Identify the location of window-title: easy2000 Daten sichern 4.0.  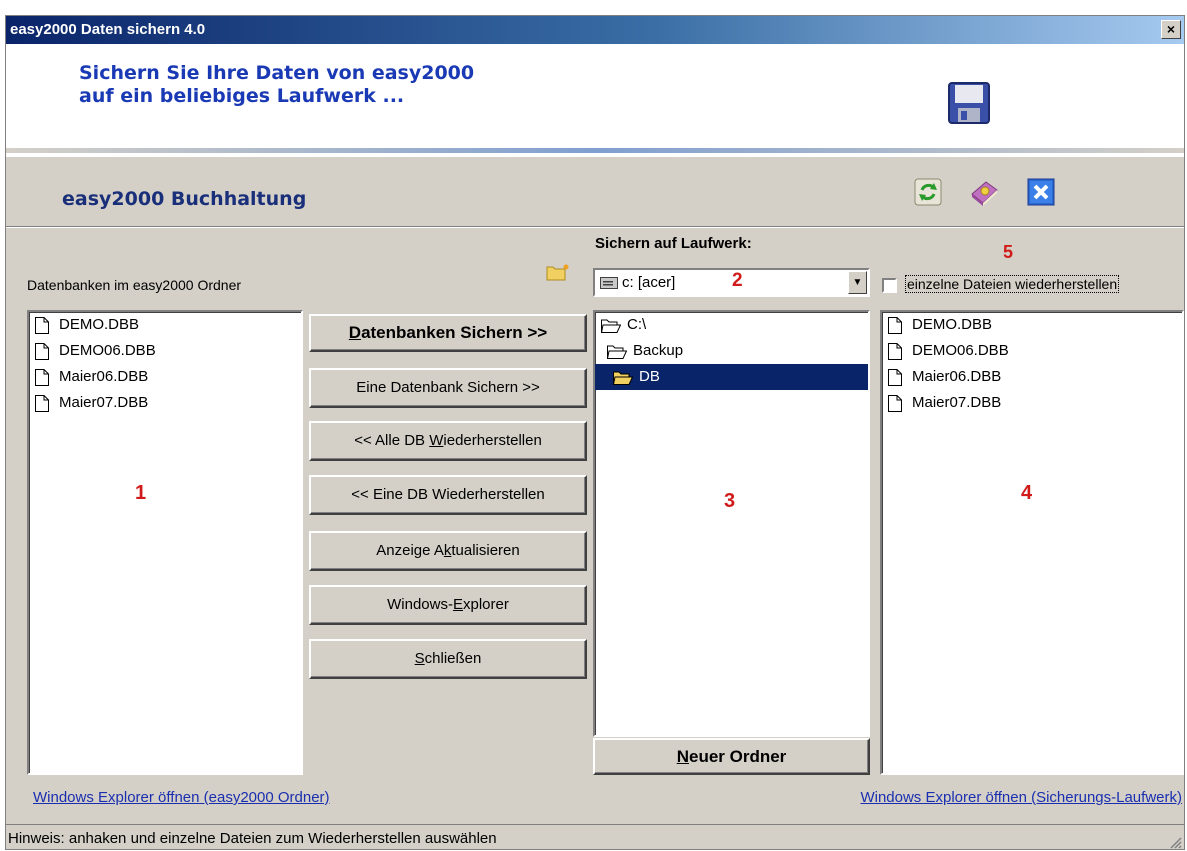
(108, 29).